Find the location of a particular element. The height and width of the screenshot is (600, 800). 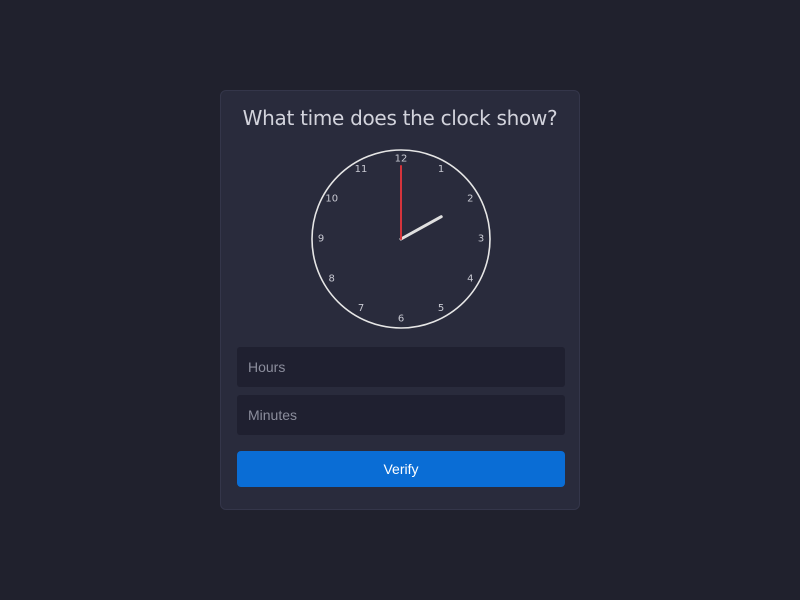

clock-numeral-4: 4 is located at coordinates (470, 279).